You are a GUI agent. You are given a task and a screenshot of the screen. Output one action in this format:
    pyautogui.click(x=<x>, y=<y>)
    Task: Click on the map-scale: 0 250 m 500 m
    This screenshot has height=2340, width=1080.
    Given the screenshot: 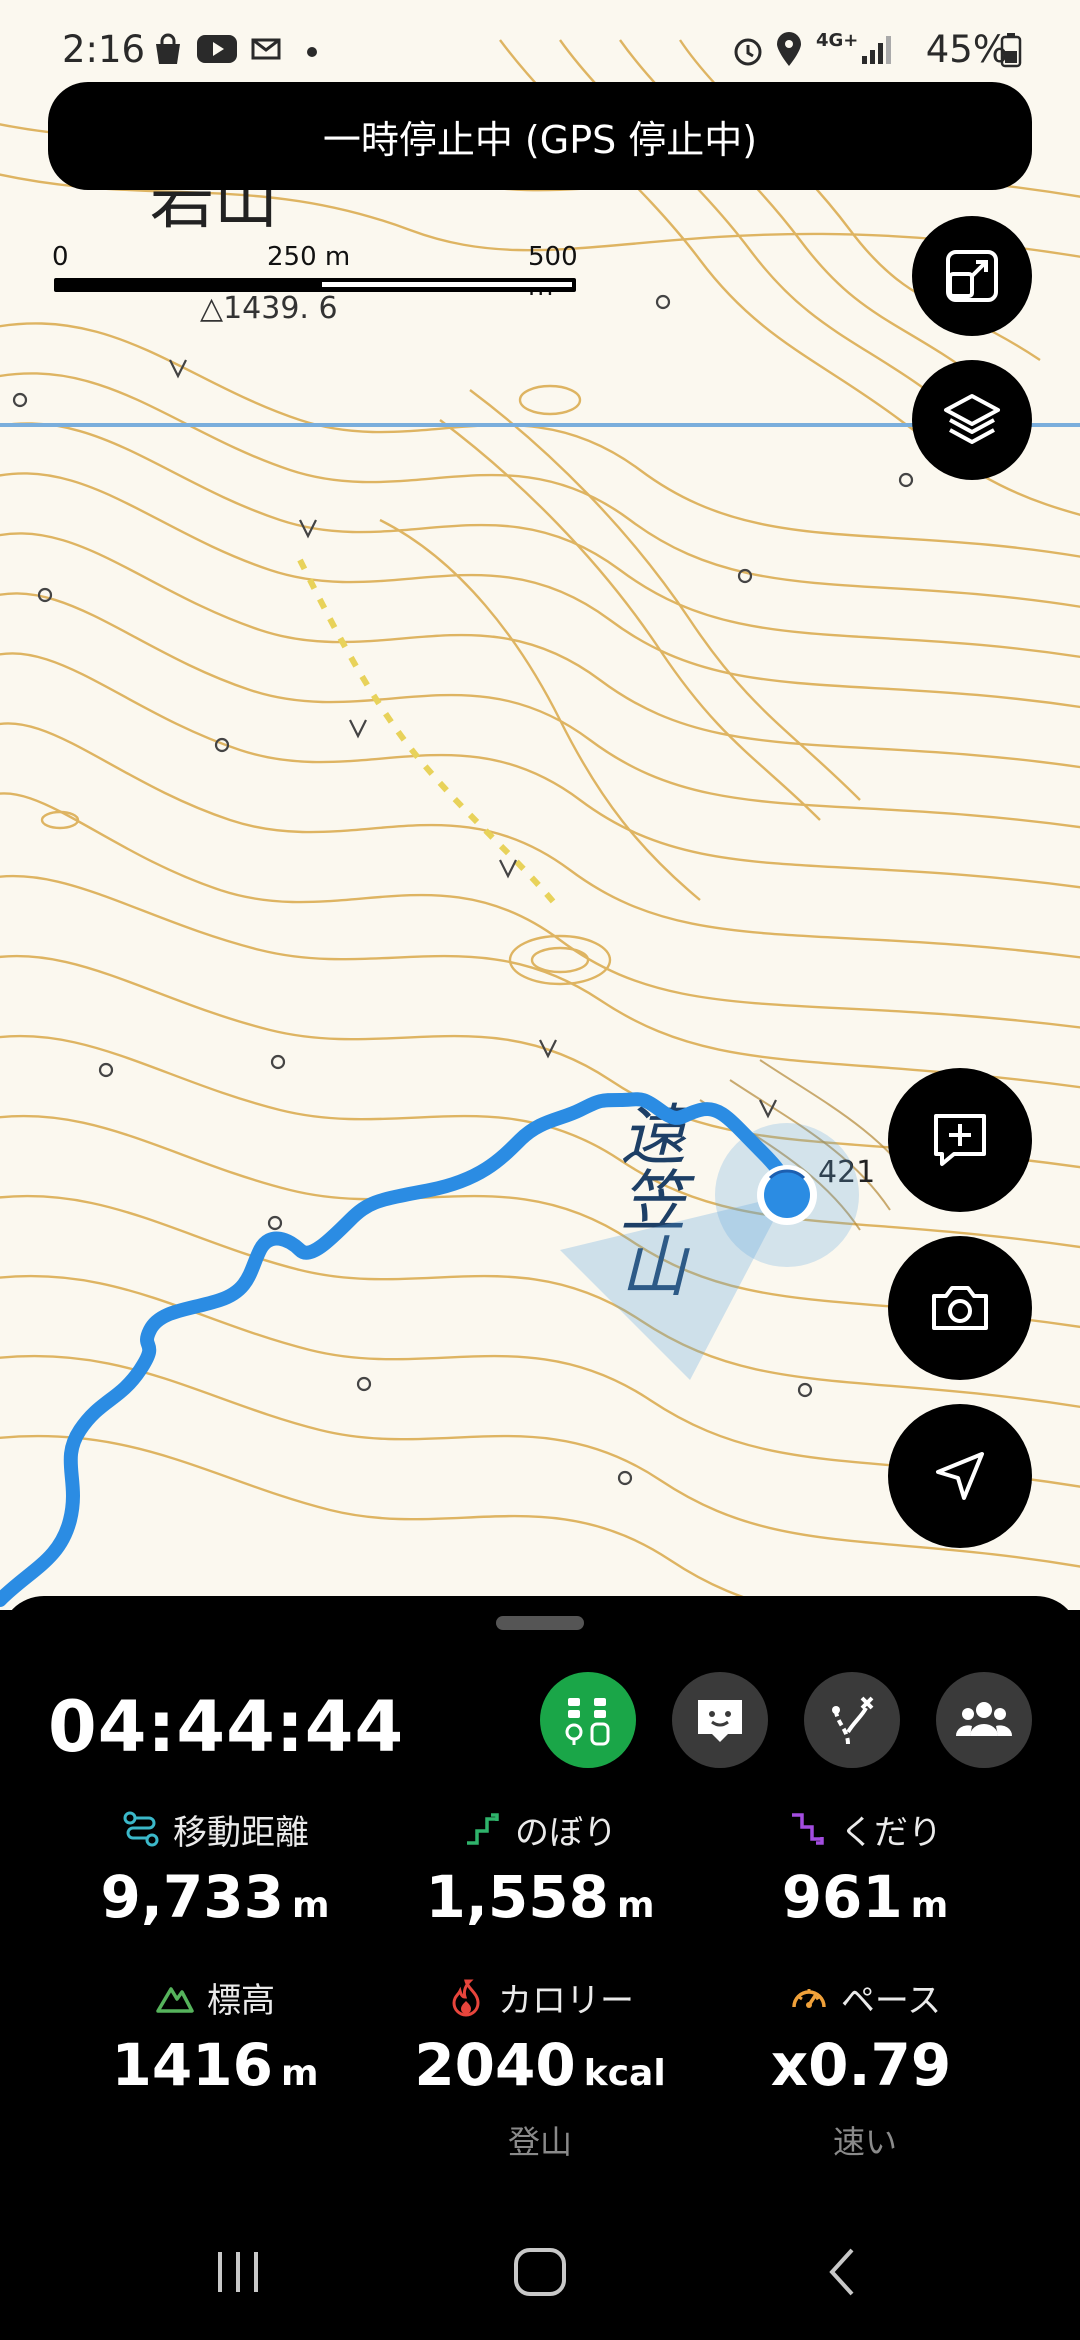 What is the action you would take?
    pyautogui.click(x=322, y=272)
    